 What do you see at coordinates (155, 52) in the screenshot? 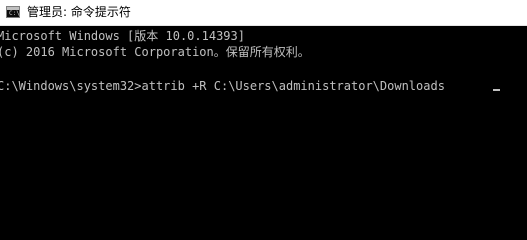
I see `console-line: (c) 2016 Microsoft Corporation。保留所有权利。` at bounding box center [155, 52].